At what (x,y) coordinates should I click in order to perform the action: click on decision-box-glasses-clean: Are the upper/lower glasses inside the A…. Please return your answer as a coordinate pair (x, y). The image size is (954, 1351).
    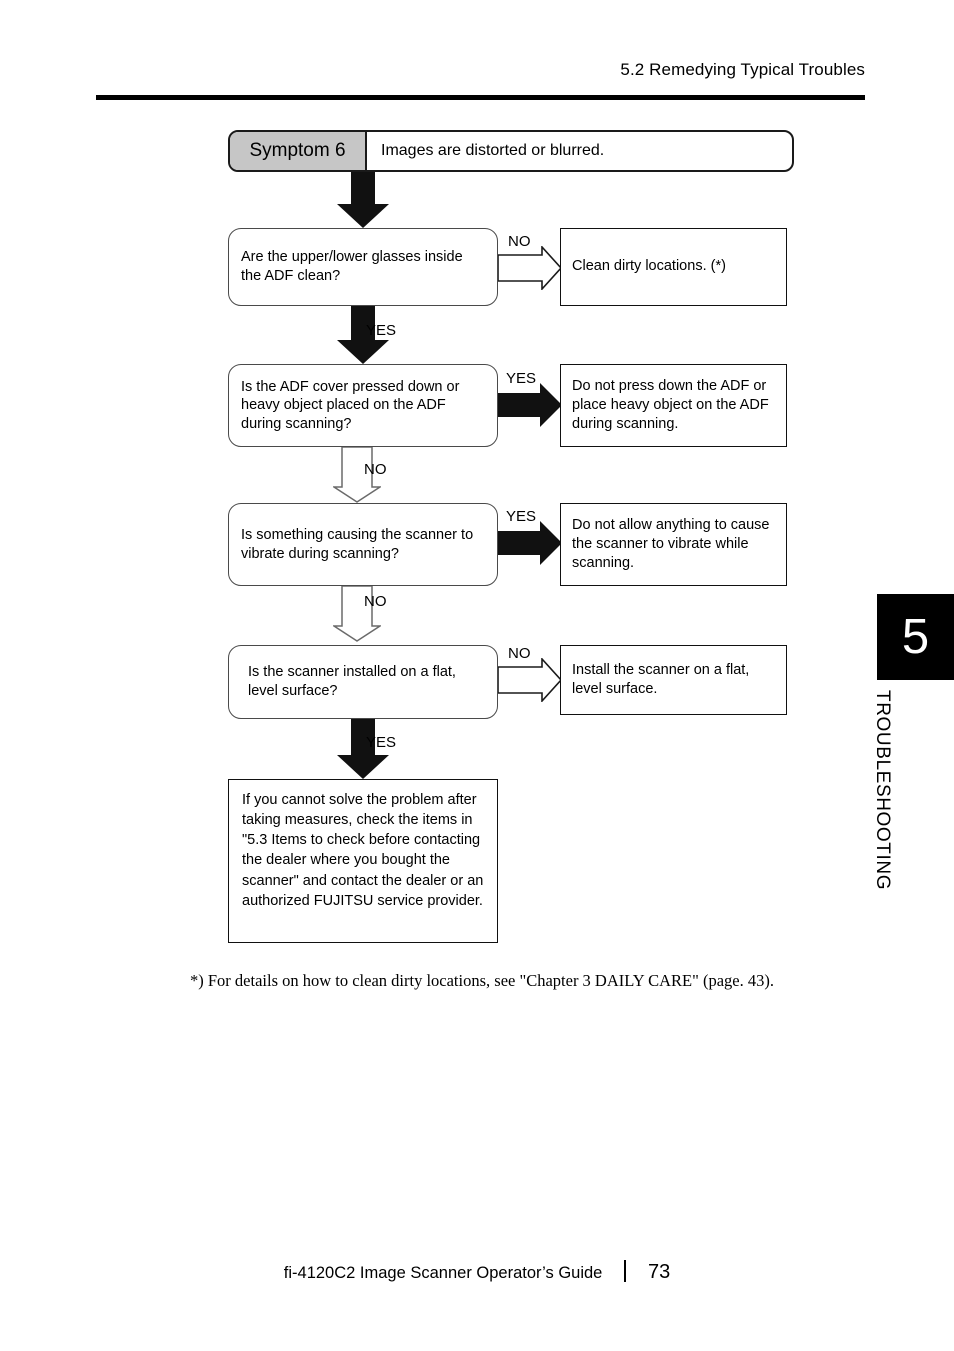
    Looking at the image, I should click on (363, 267).